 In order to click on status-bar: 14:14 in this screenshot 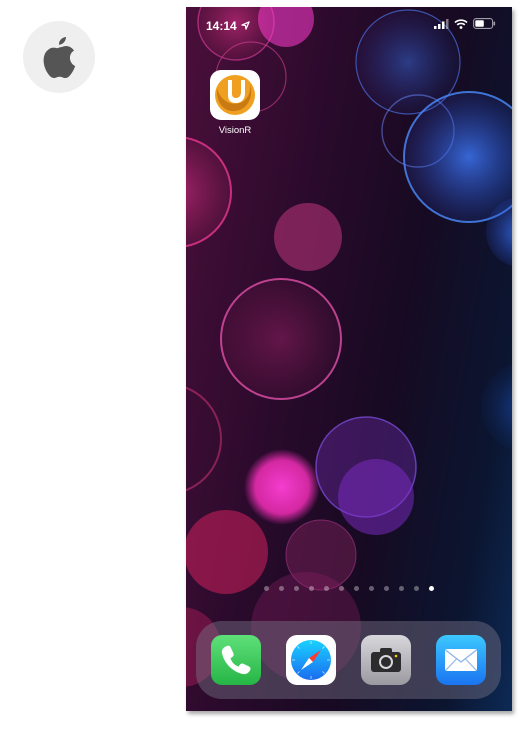, I will do `click(349, 25)`.